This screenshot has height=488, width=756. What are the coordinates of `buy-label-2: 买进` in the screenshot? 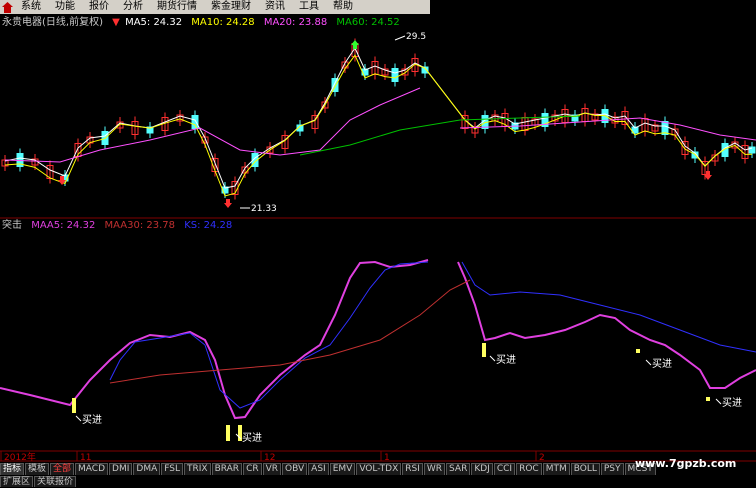 It's located at (506, 360).